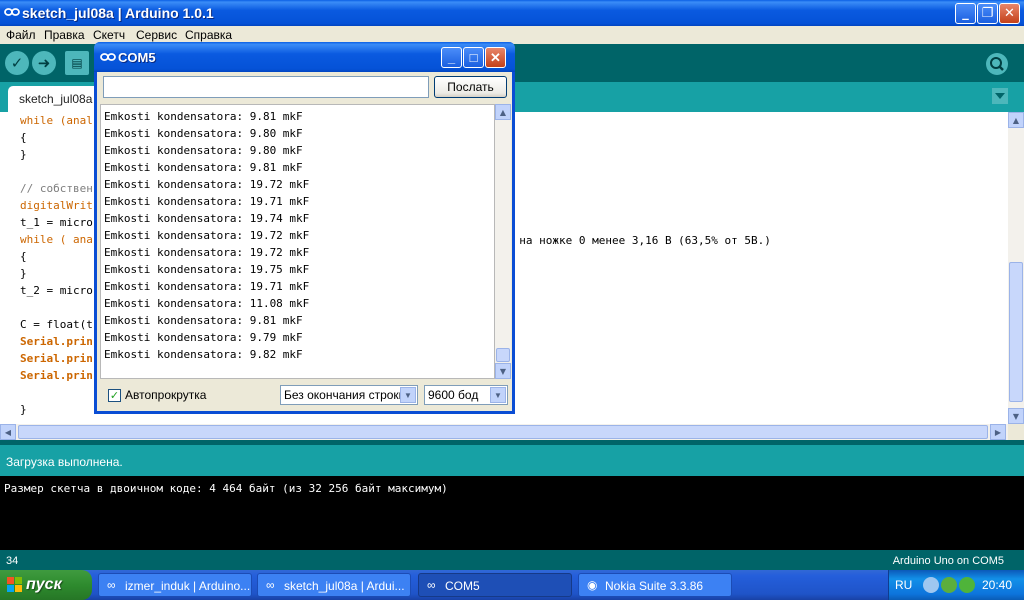  Describe the element at coordinates (967, 585) in the screenshot. I see `download-arrow-icon` at that location.